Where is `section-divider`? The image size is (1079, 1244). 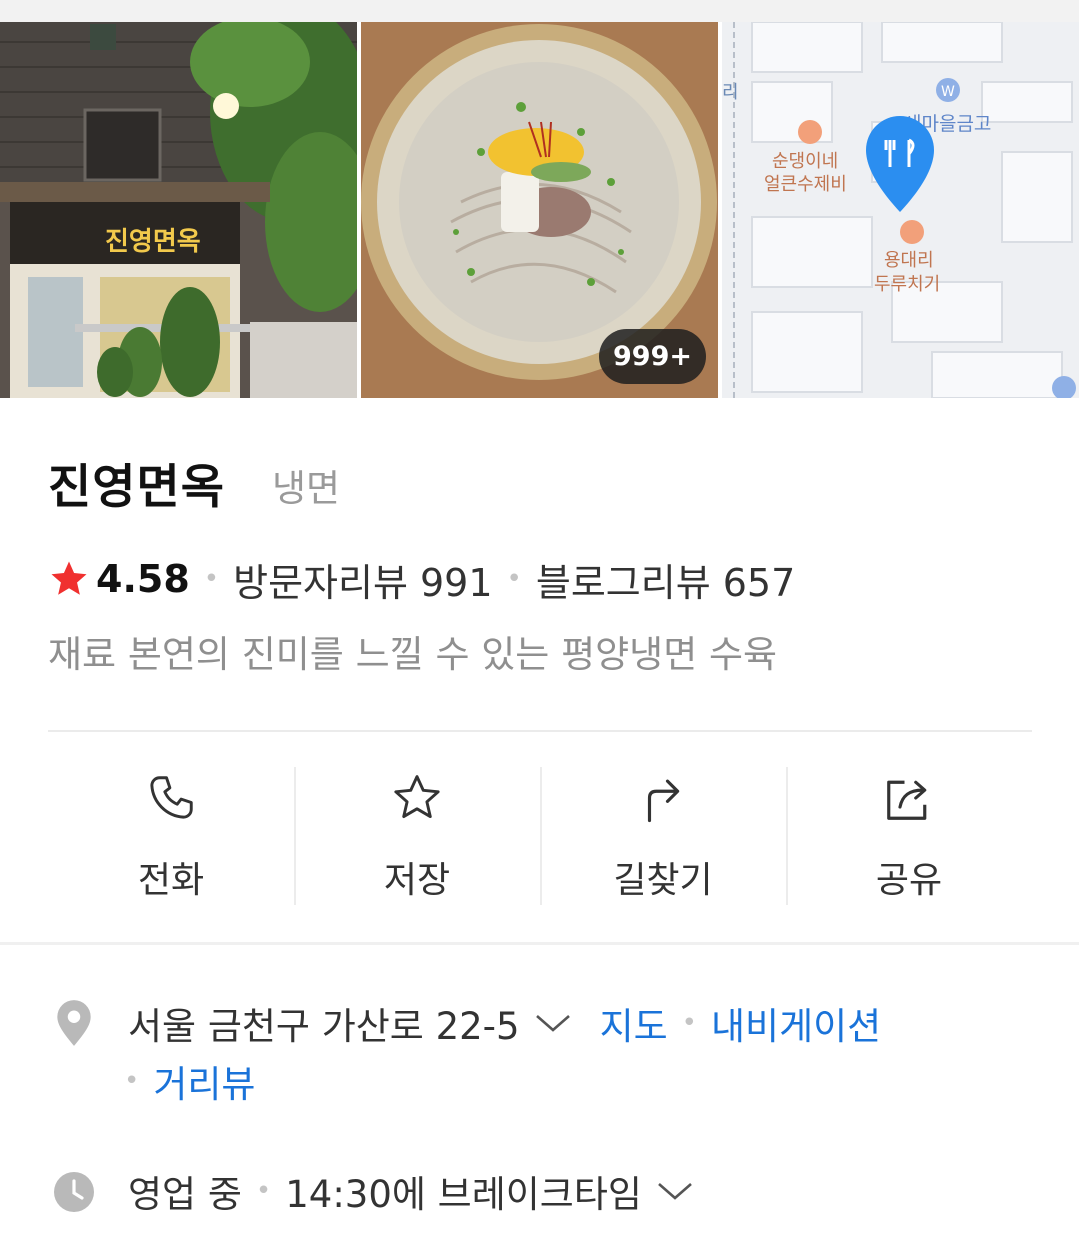 section-divider is located at coordinates (539, 943).